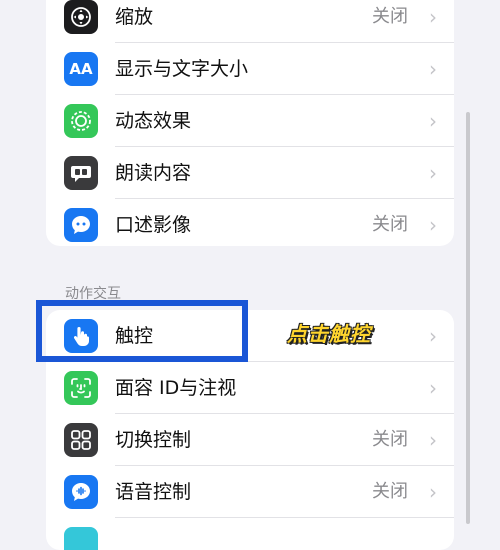  What do you see at coordinates (153, 225) in the screenshot?
I see `audio-description-label: 口述影像` at bounding box center [153, 225].